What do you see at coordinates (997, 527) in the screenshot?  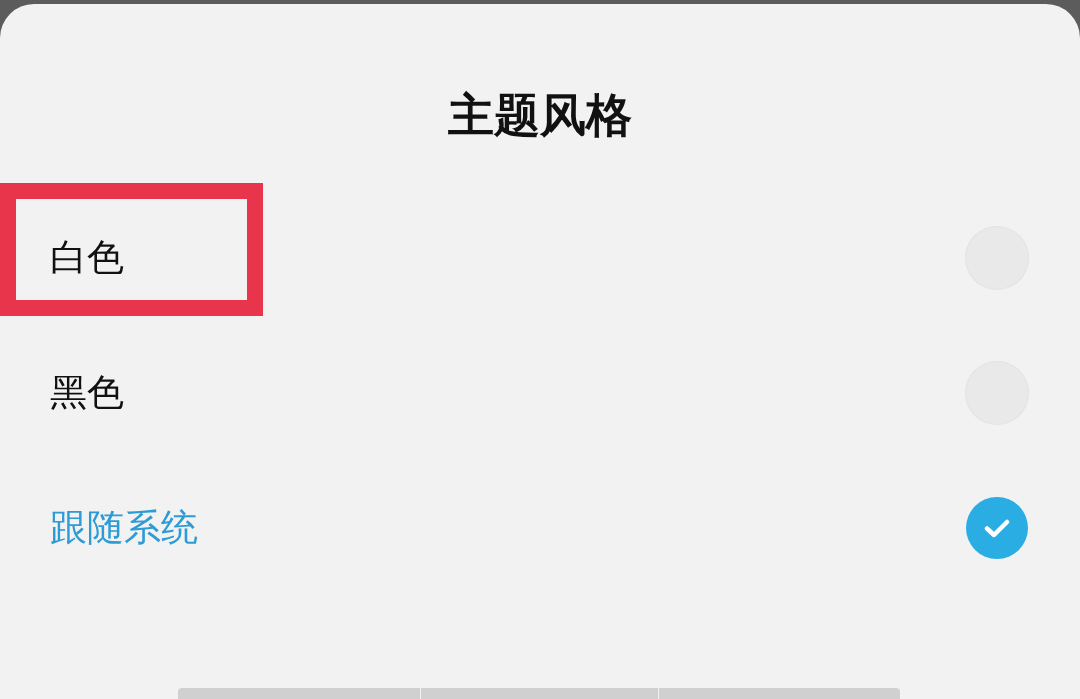 I see `check-icon` at bounding box center [997, 527].